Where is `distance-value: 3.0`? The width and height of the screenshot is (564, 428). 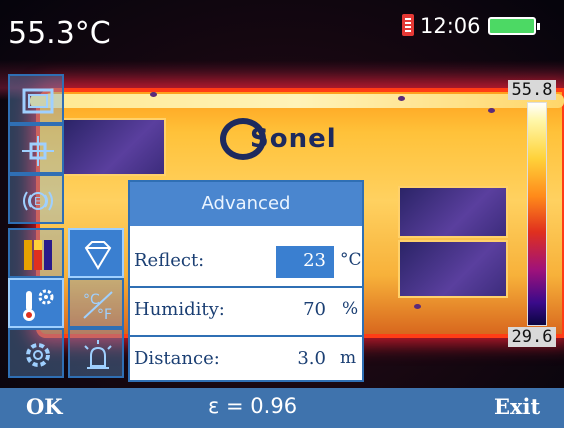 distance-value: 3.0 is located at coordinates (301, 358).